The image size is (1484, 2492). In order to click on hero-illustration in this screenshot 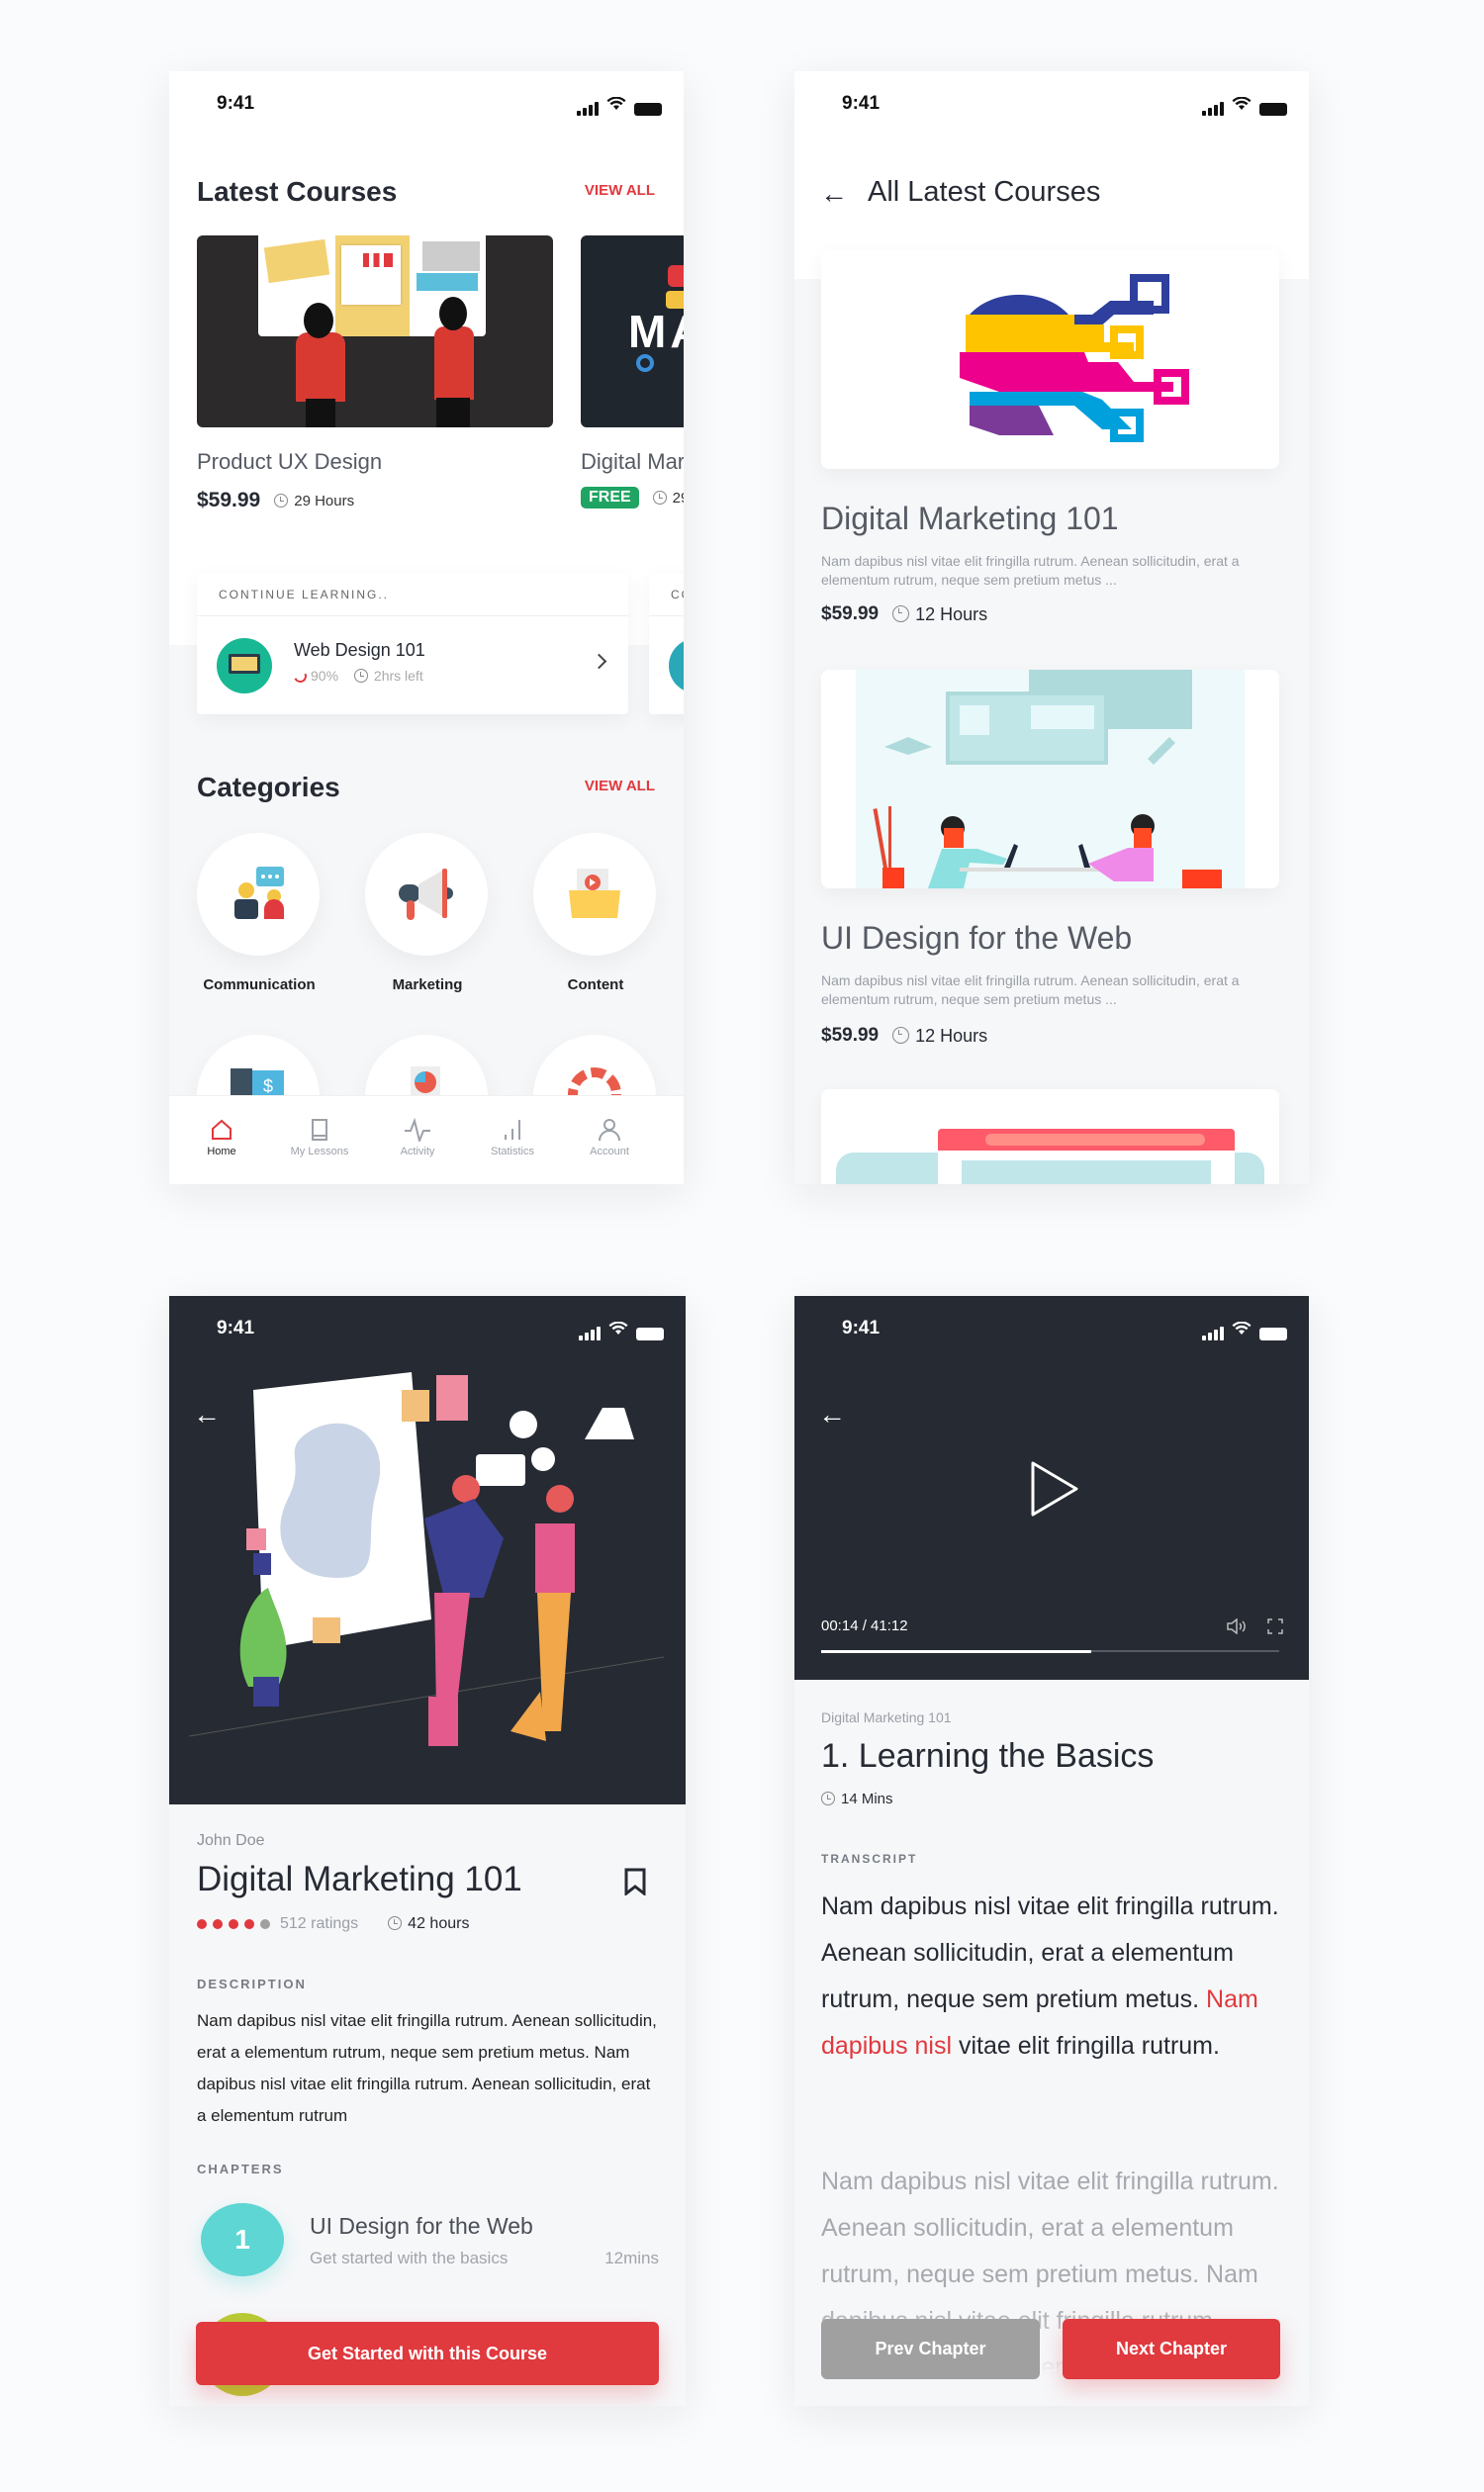, I will do `click(426, 1559)`.